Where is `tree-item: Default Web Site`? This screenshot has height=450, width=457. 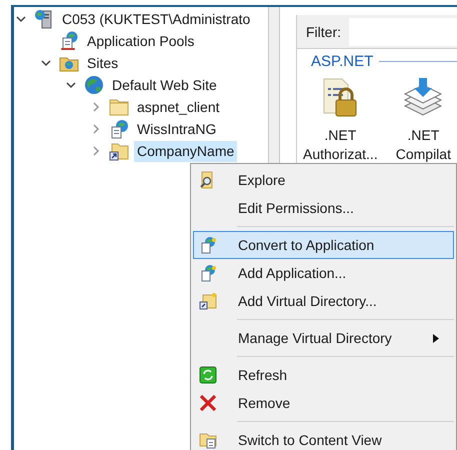 tree-item: Default Web Site is located at coordinates (164, 85).